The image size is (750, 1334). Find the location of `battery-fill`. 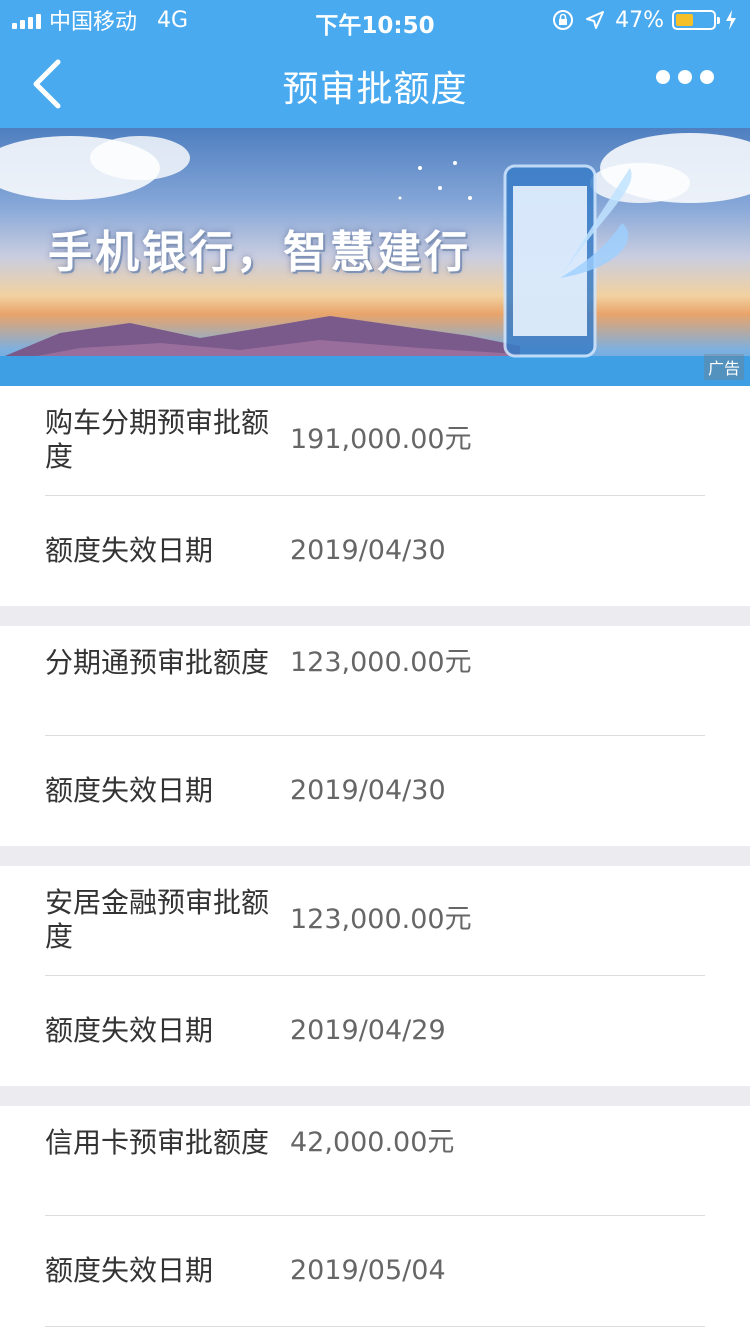

battery-fill is located at coordinates (684, 20).